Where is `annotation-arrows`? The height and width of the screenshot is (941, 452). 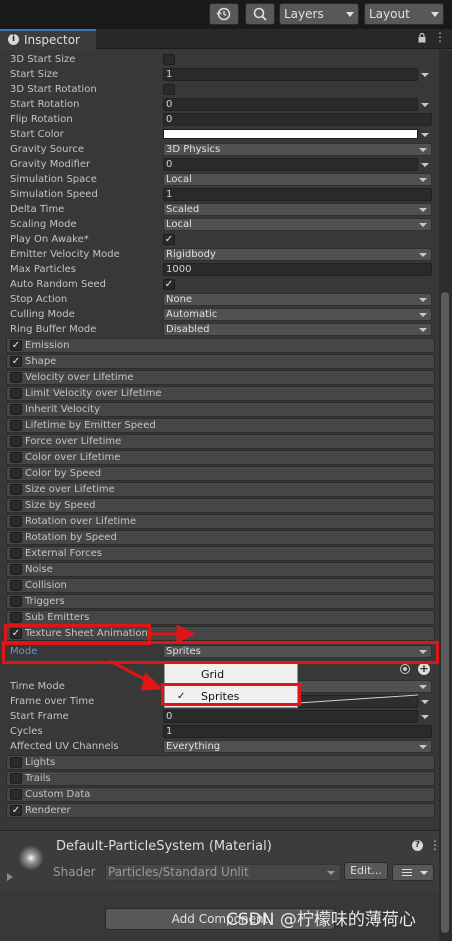 annotation-arrows is located at coordinates (152, 657).